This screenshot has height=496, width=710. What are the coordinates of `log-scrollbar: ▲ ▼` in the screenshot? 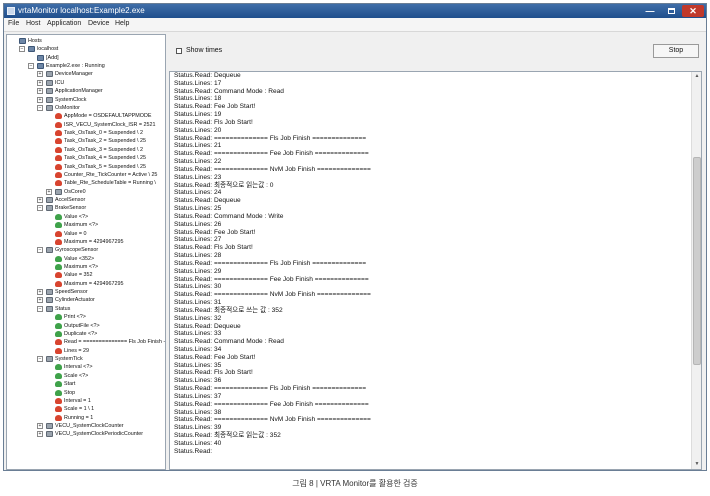 It's located at (696, 270).